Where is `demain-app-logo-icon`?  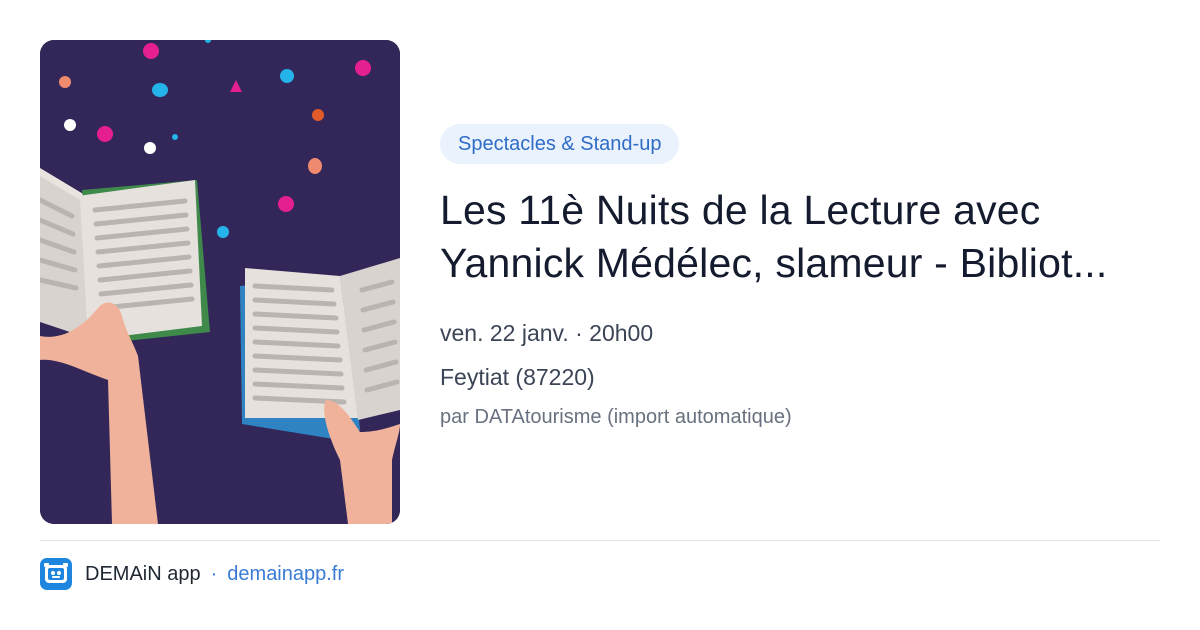 demain-app-logo-icon is located at coordinates (56, 574).